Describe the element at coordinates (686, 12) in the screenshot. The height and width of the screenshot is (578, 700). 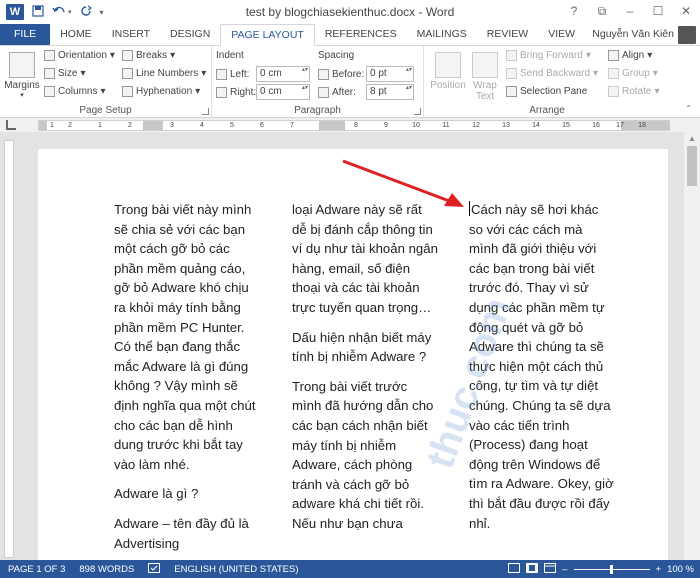
I see `close-button: ✕` at that location.